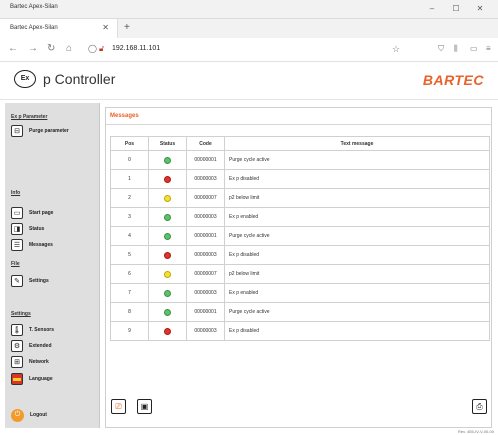 The height and width of the screenshot is (435, 498). What do you see at coordinates (480, 9) in the screenshot?
I see `close-window-button: ✕` at bounding box center [480, 9].